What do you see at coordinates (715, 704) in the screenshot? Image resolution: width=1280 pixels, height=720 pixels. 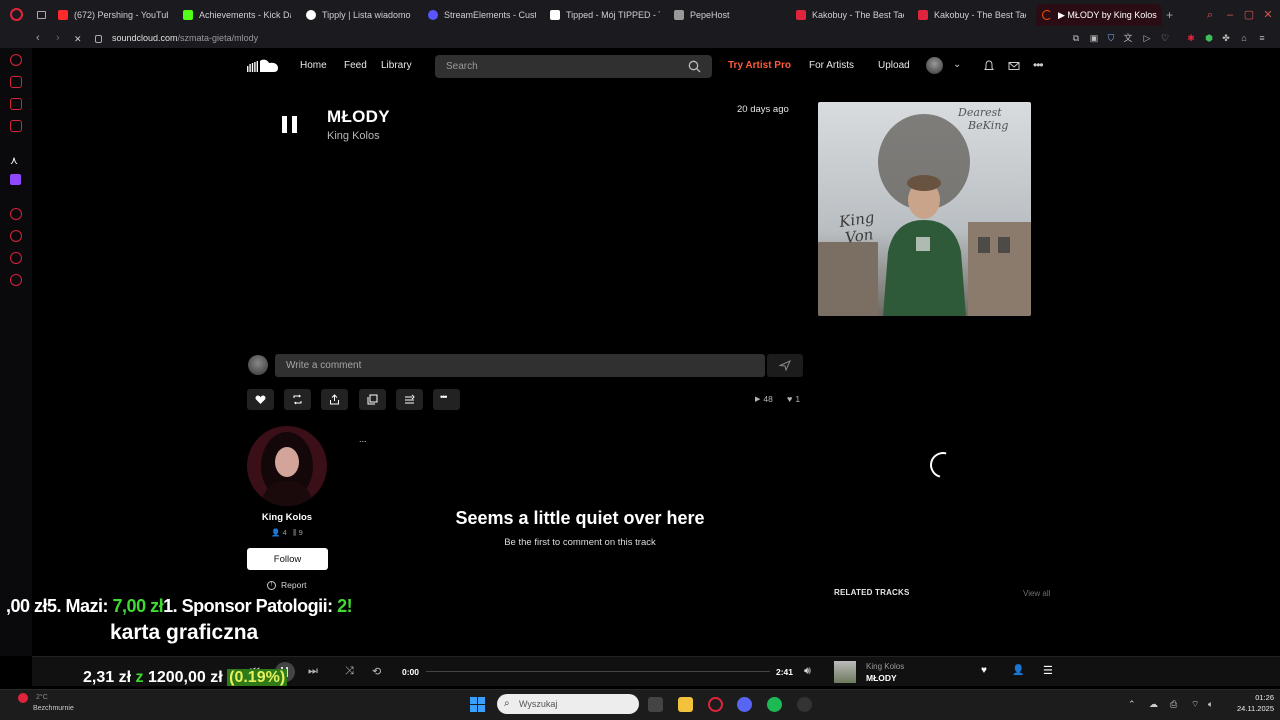 I see `opera-taskbar-icon` at bounding box center [715, 704].